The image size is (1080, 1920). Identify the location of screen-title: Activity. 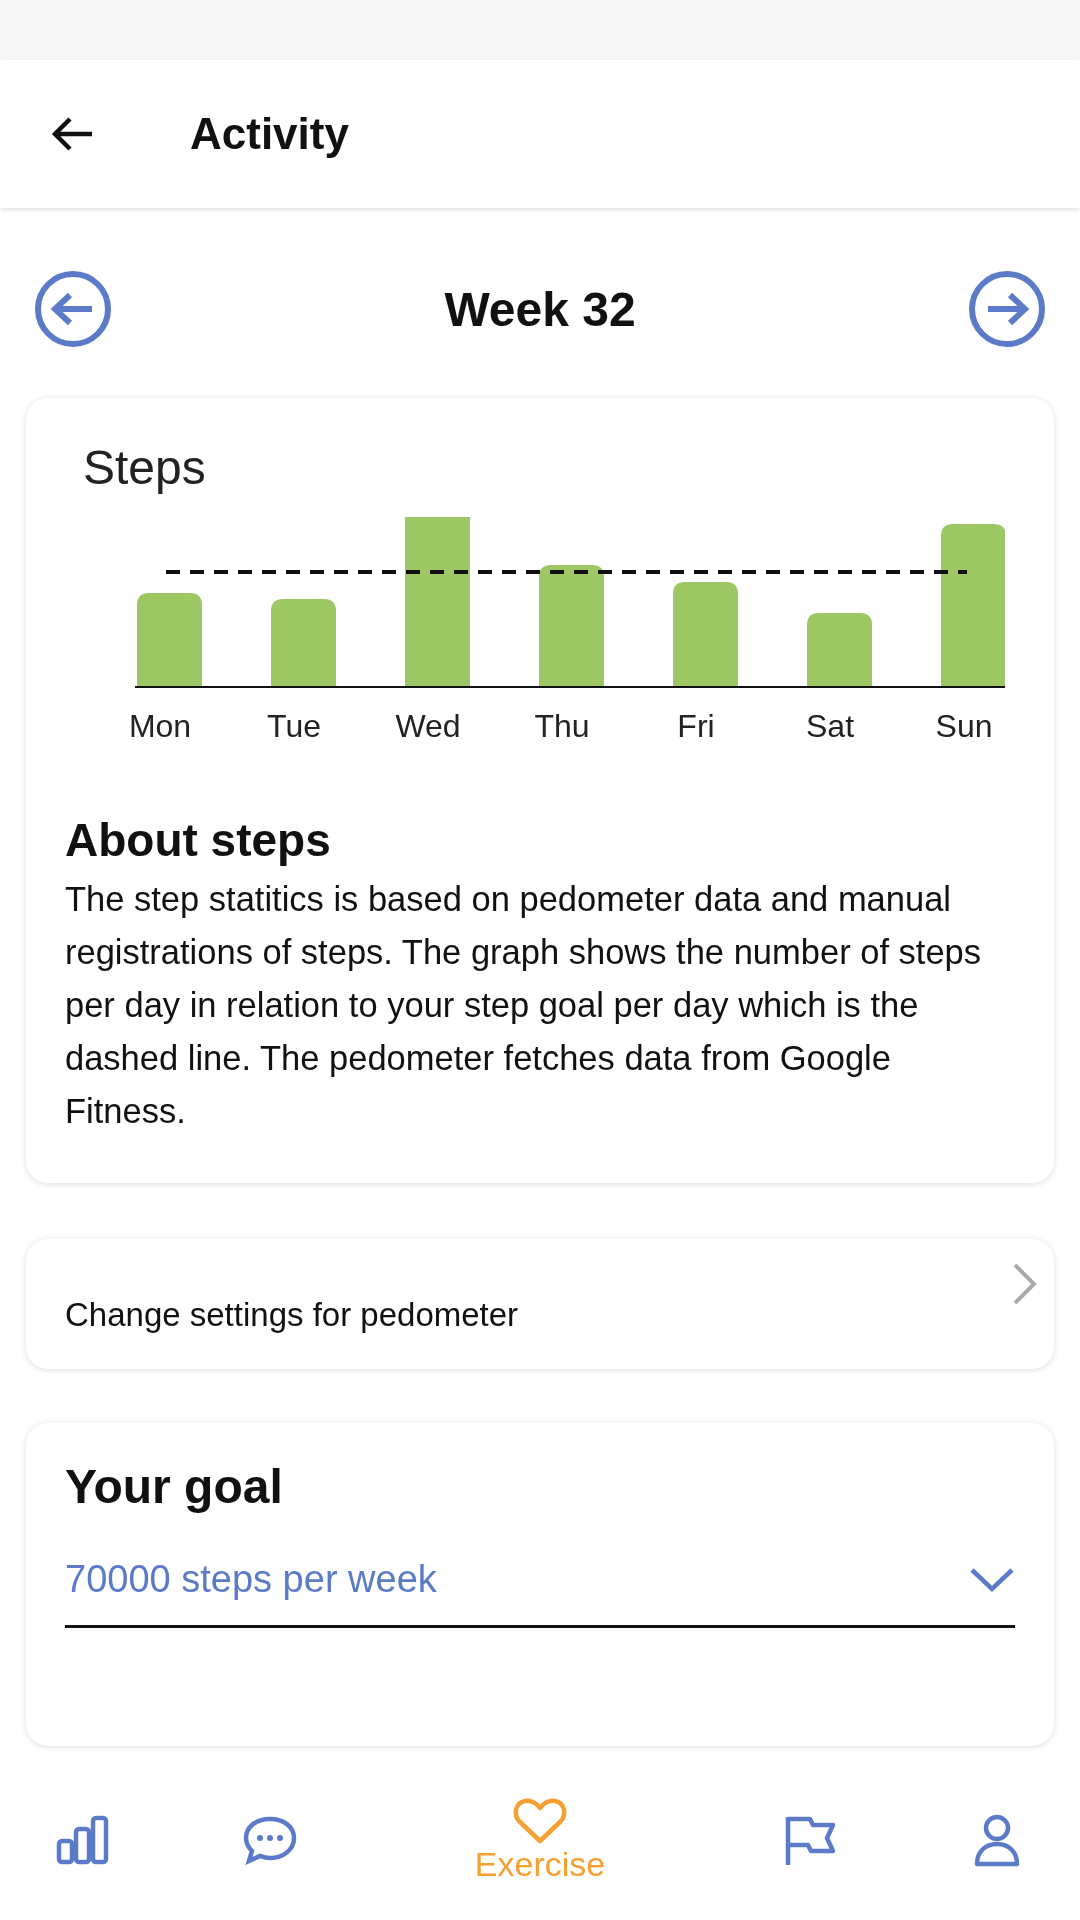
(269, 134).